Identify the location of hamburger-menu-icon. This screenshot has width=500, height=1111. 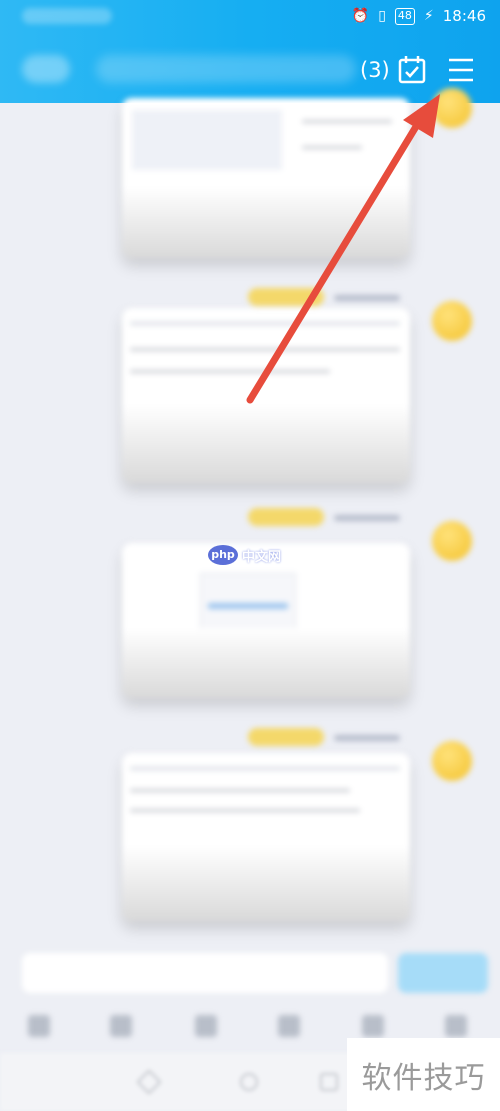
(461, 70).